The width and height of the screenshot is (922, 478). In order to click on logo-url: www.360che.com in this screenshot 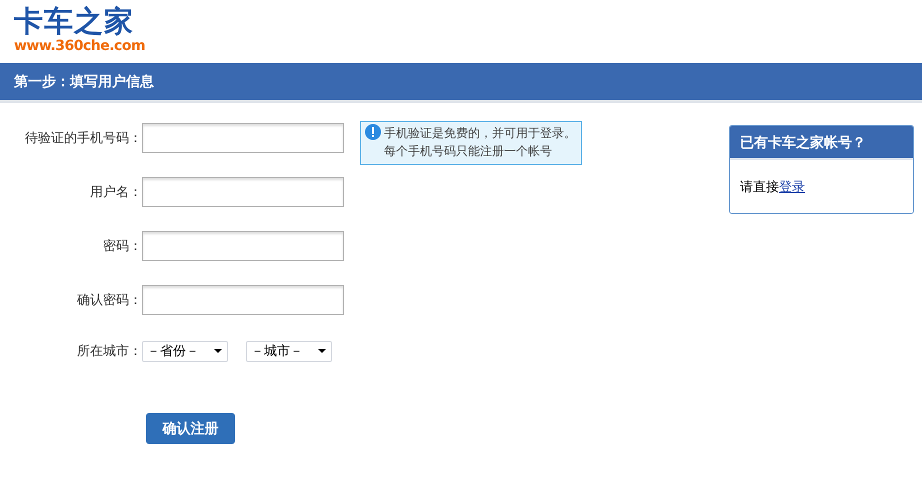, I will do `click(80, 46)`.